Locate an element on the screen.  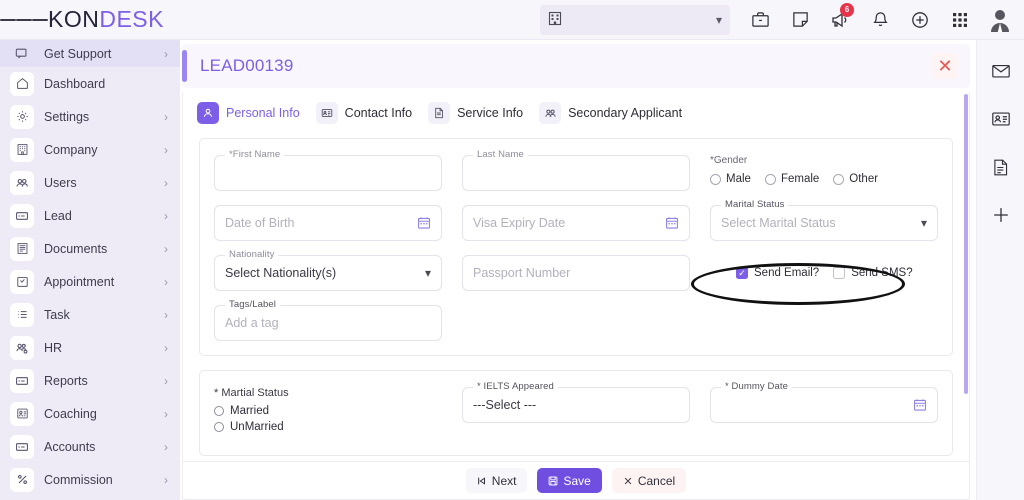
tab-contact-info: Contact Info is located at coordinates (364, 113).